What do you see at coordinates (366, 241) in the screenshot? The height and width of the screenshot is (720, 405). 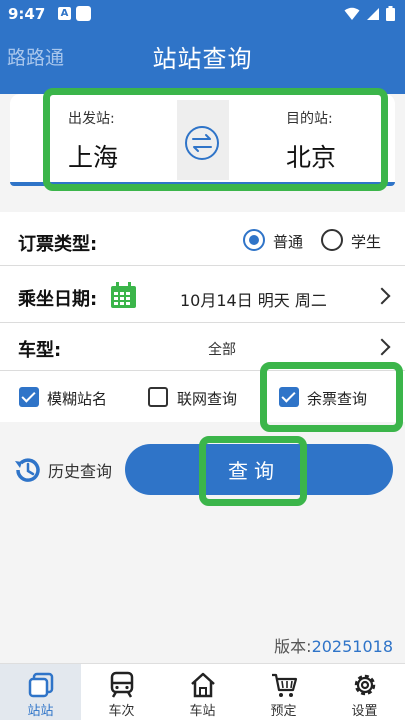 I see `radio-student-label: 学生` at bounding box center [366, 241].